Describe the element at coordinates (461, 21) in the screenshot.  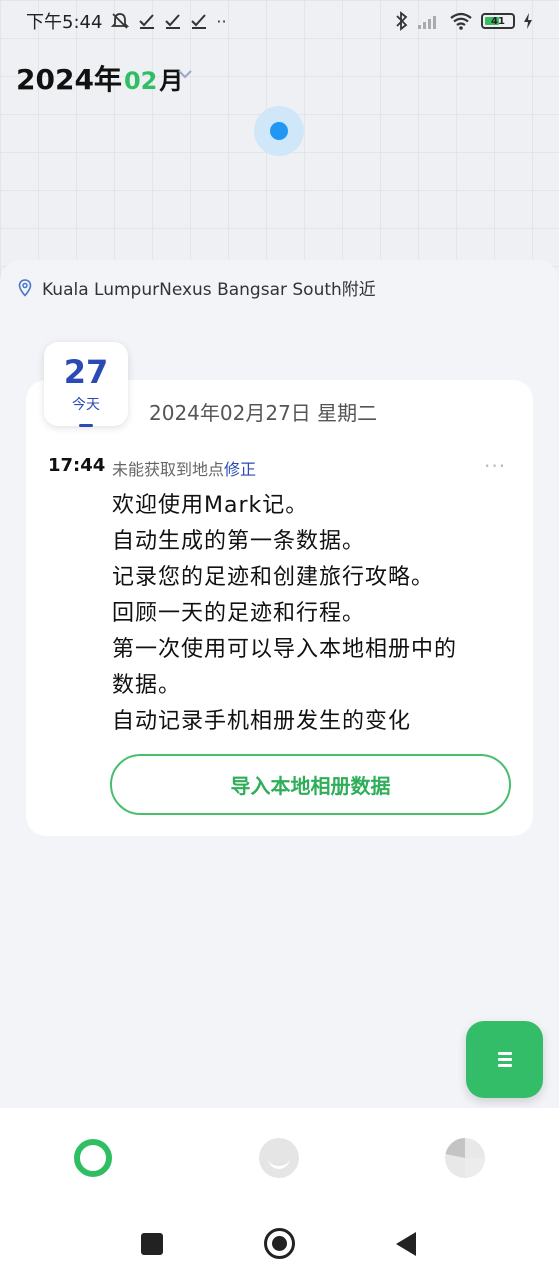
I see `wifi-icon` at that location.